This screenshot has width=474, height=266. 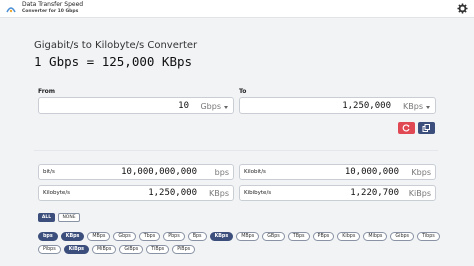 What do you see at coordinates (273, 236) in the screenshot?
I see `unit-chip: GBps` at bounding box center [273, 236].